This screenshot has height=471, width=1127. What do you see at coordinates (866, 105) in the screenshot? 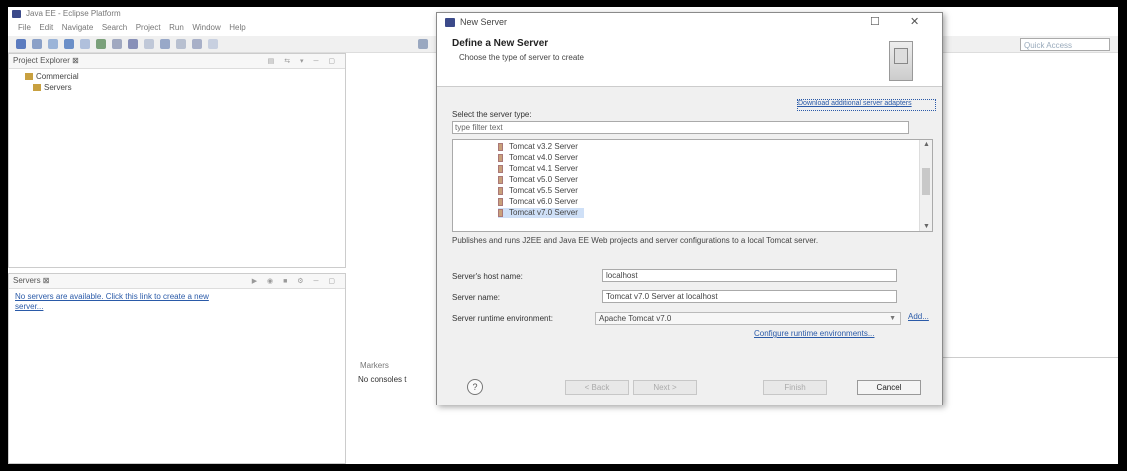
I see `download-adapters-link: Download additional server adapters` at bounding box center [866, 105].